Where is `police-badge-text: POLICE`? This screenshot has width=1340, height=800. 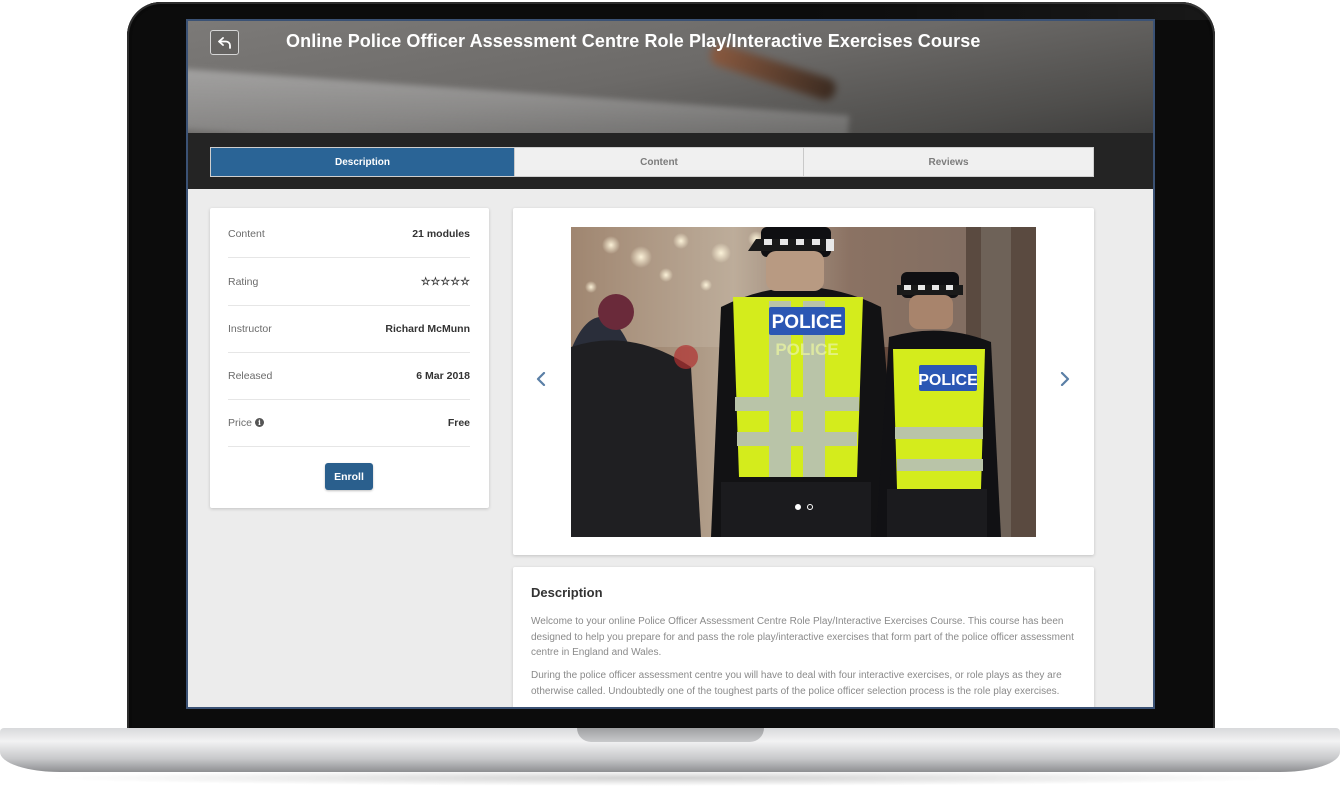
police-badge-text: POLICE is located at coordinates (807, 322).